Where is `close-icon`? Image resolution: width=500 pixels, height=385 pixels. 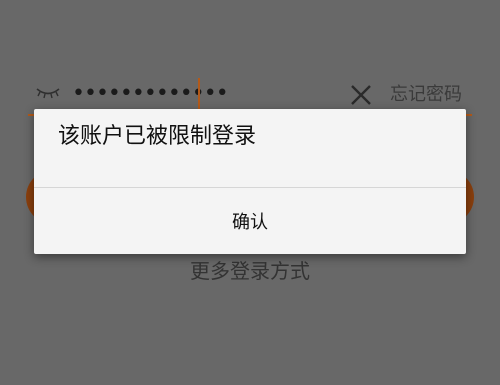
close-icon is located at coordinates (361, 95).